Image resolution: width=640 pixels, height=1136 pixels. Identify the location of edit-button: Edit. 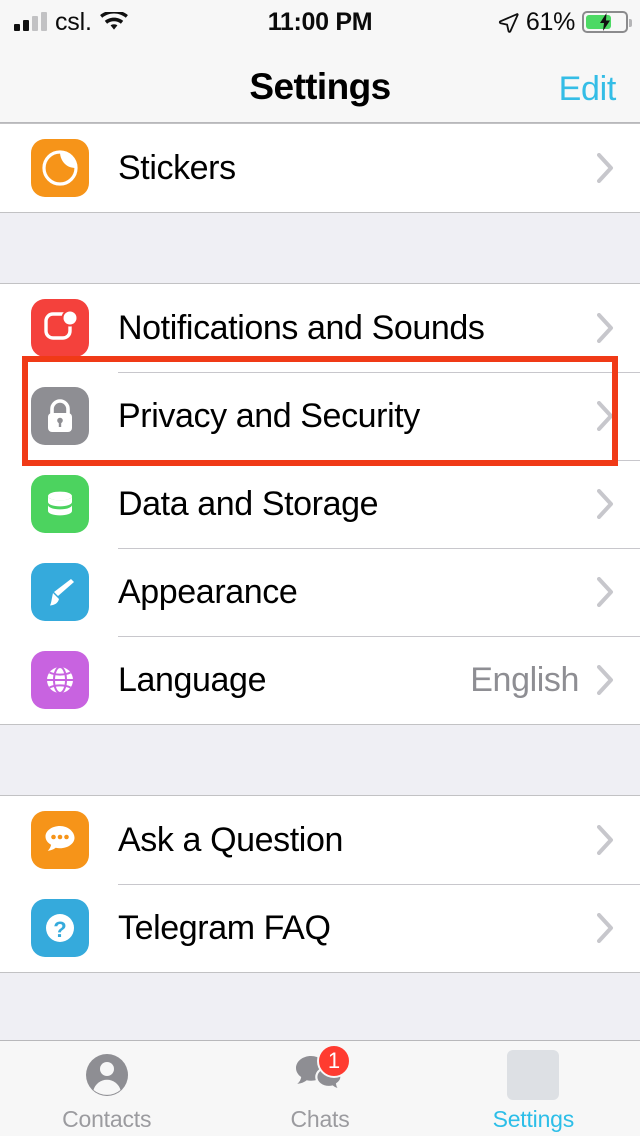
(588, 89).